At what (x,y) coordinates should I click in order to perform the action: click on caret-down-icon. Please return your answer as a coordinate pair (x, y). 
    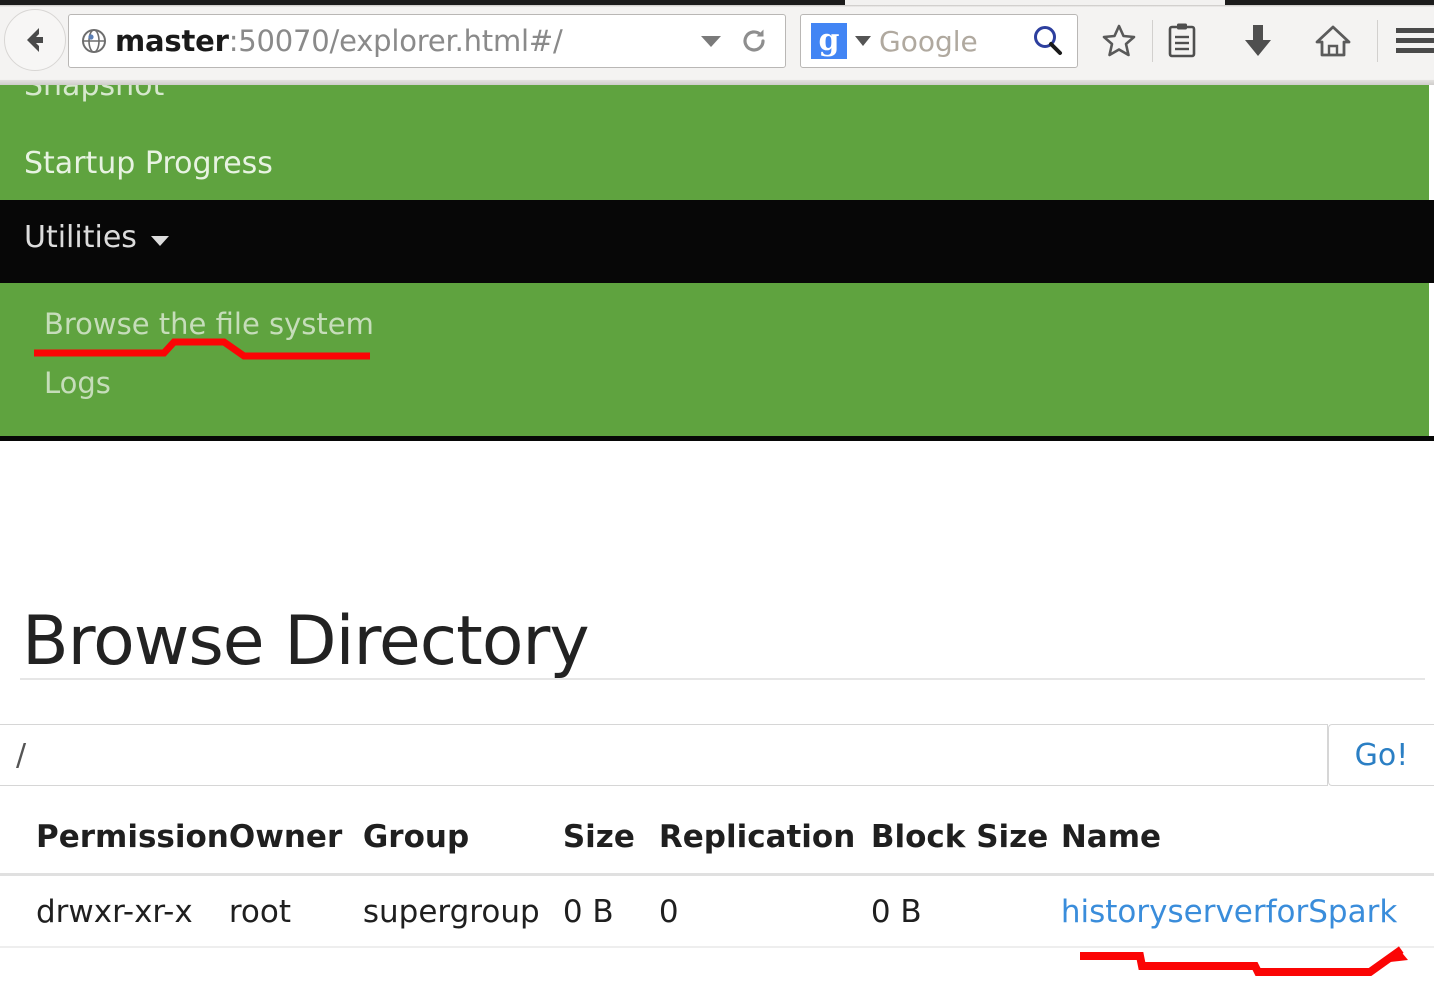
    Looking at the image, I should click on (159, 240).